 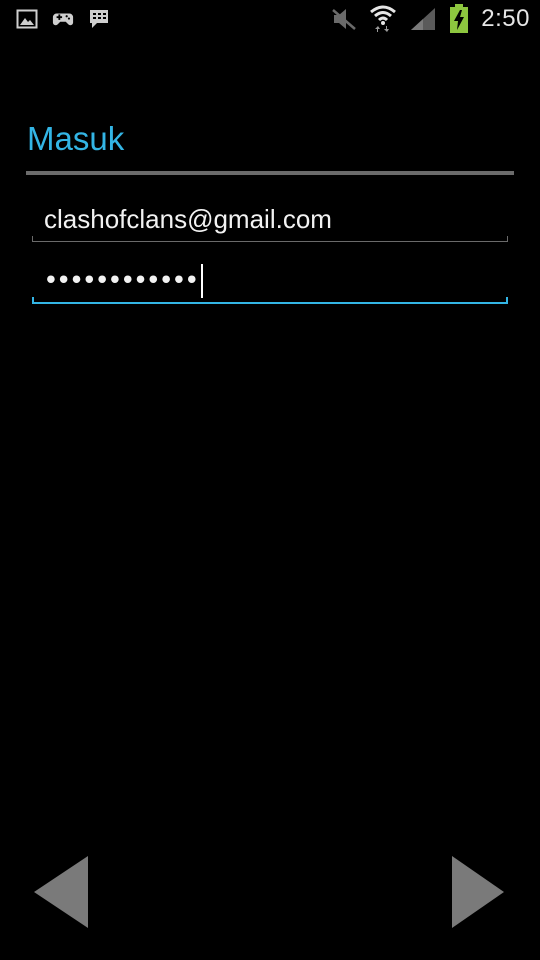 I want to click on email-field: clashofclans@gmail.com, so click(x=270, y=219).